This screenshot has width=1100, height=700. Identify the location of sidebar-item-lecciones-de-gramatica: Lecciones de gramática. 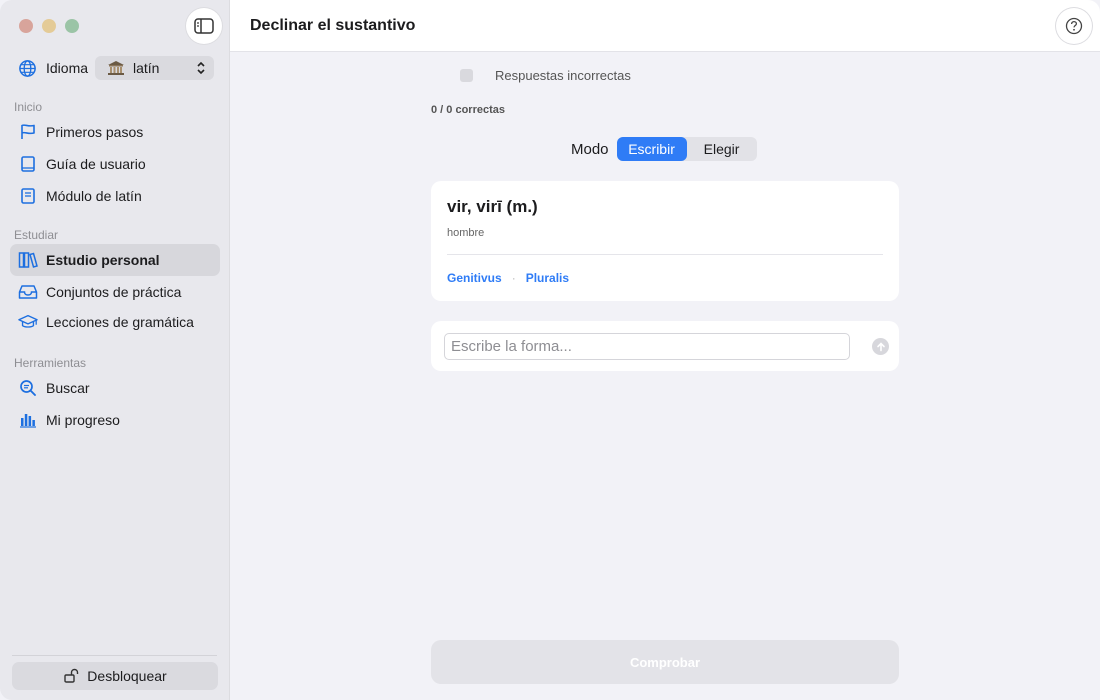
(115, 322).